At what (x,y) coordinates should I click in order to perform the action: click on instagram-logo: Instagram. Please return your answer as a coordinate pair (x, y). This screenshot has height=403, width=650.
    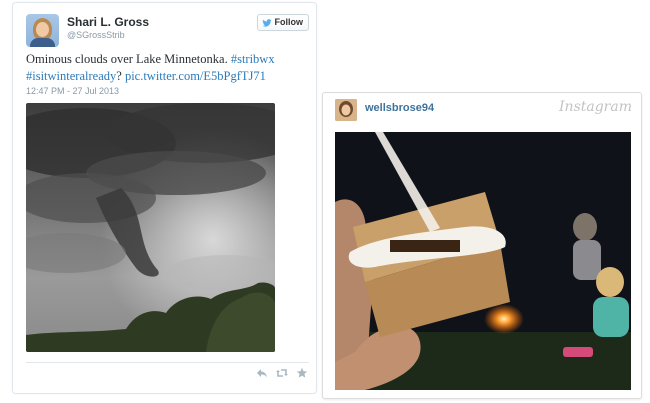
    Looking at the image, I should click on (595, 107).